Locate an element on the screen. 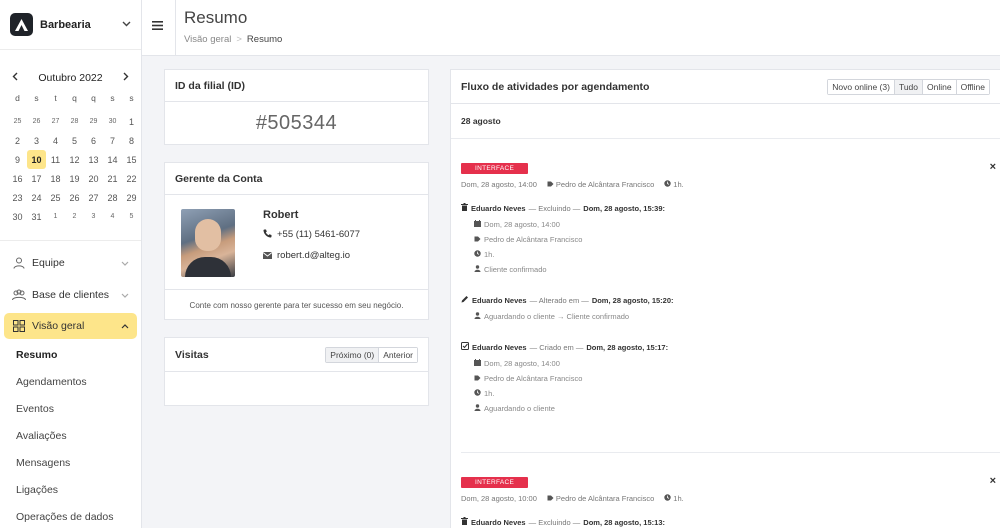 This screenshot has width=1000, height=528. calendar-day: 19 is located at coordinates (74, 178).